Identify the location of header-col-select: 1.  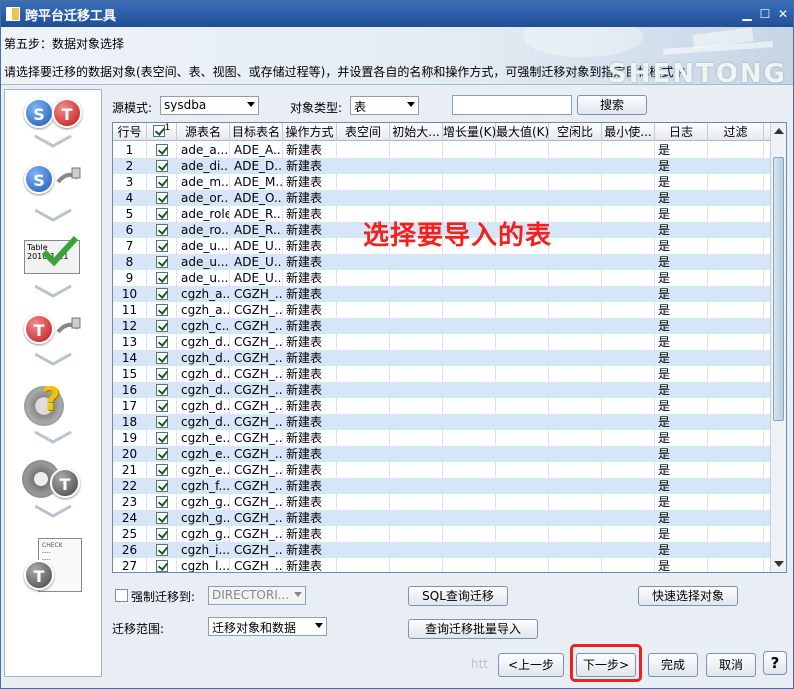
(162, 132).